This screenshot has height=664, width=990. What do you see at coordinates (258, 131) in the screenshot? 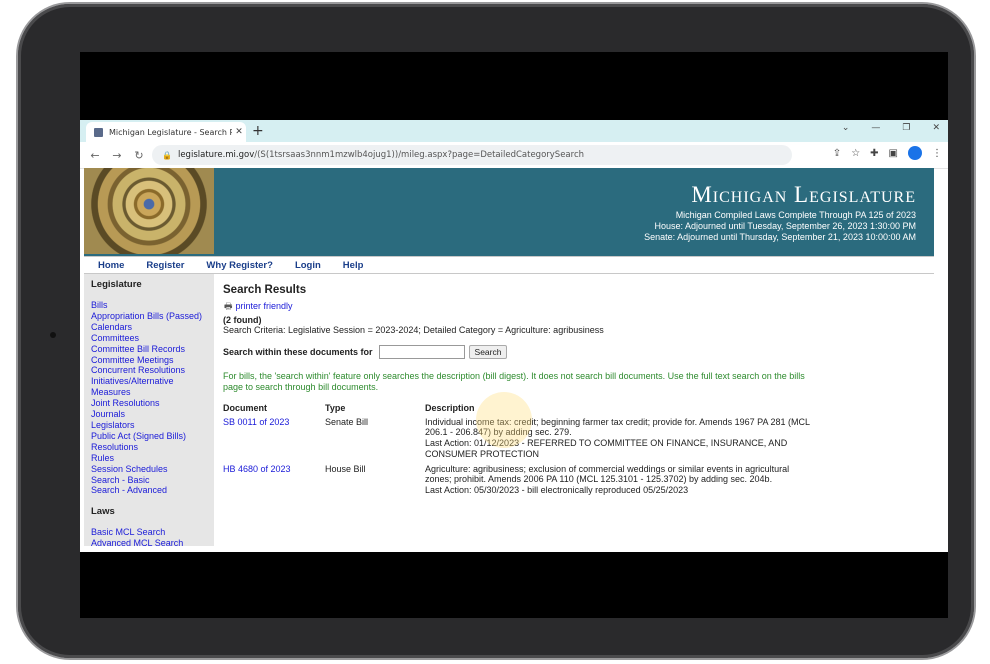
I see `new-tab-button: +` at bounding box center [258, 131].